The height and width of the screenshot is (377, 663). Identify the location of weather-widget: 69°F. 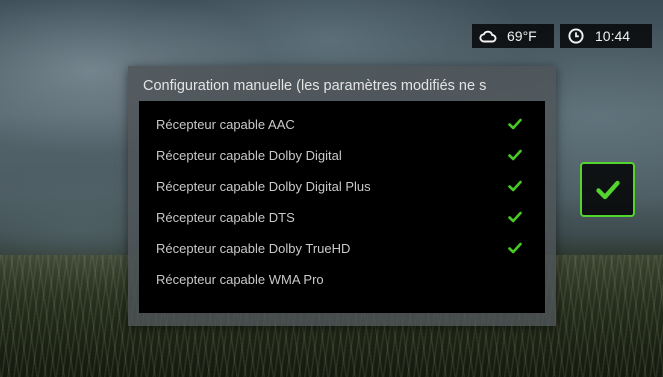
(513, 36).